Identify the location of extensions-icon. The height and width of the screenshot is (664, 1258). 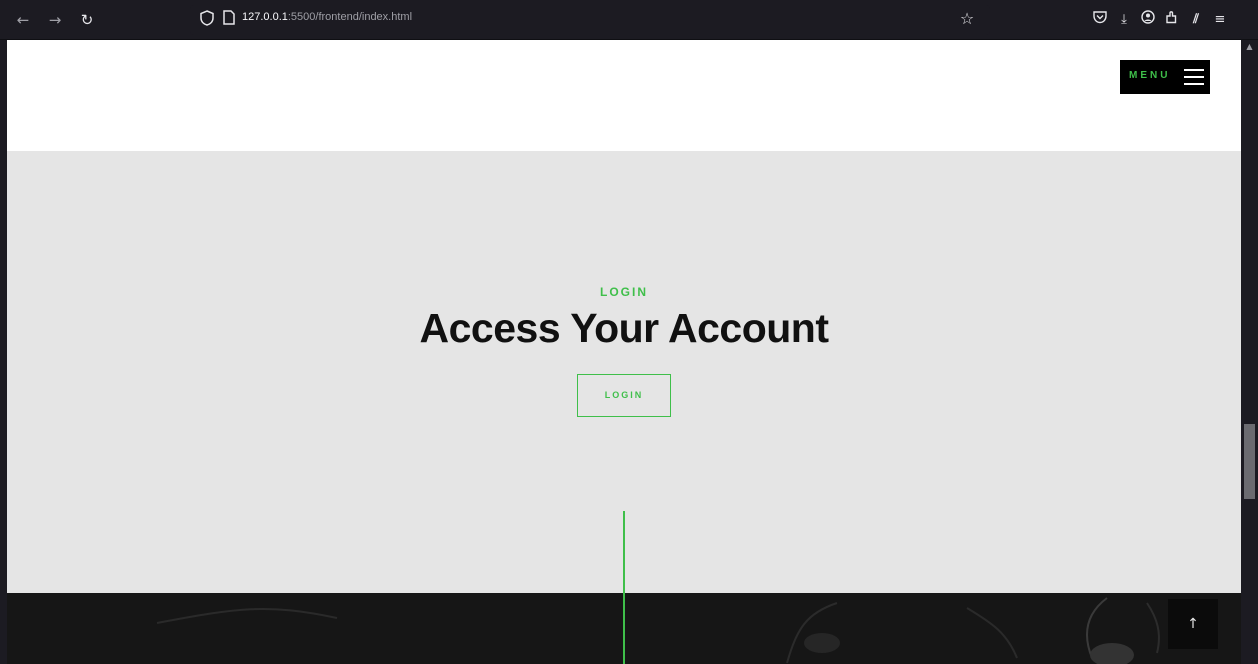
(1172, 20).